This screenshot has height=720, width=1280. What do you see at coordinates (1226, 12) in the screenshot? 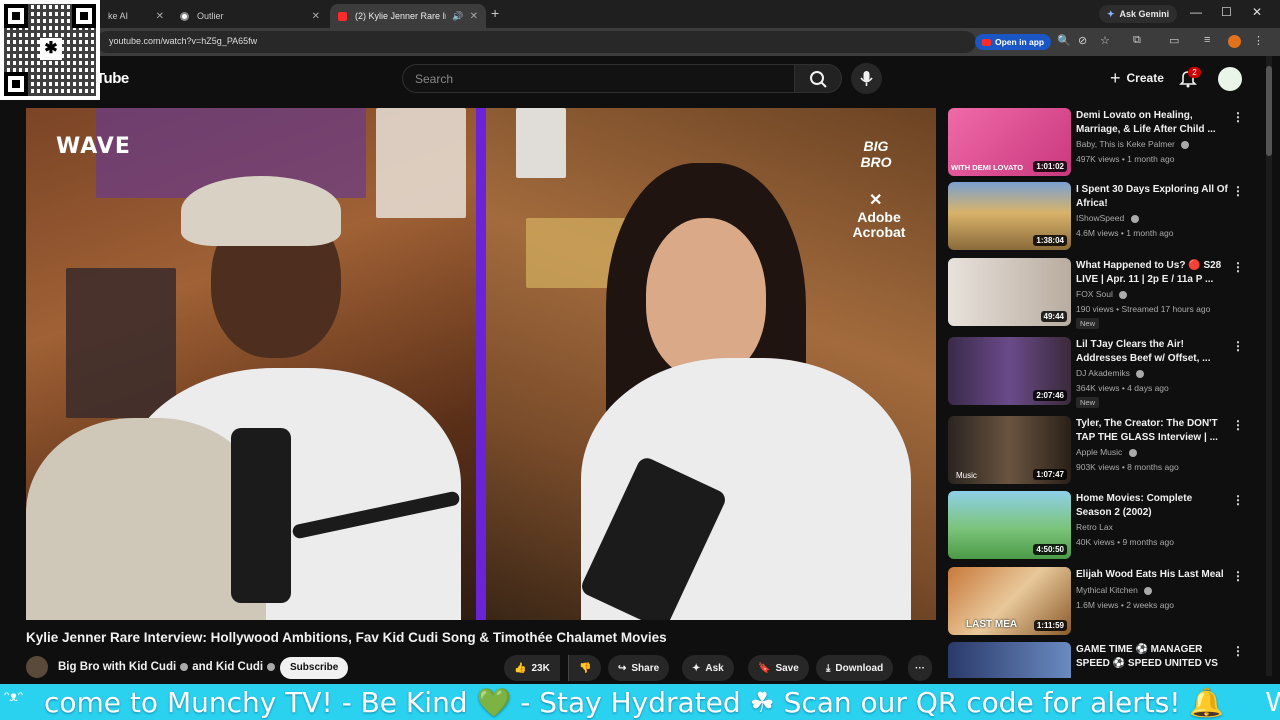
I see `maximize-icon: ☐` at bounding box center [1226, 12].